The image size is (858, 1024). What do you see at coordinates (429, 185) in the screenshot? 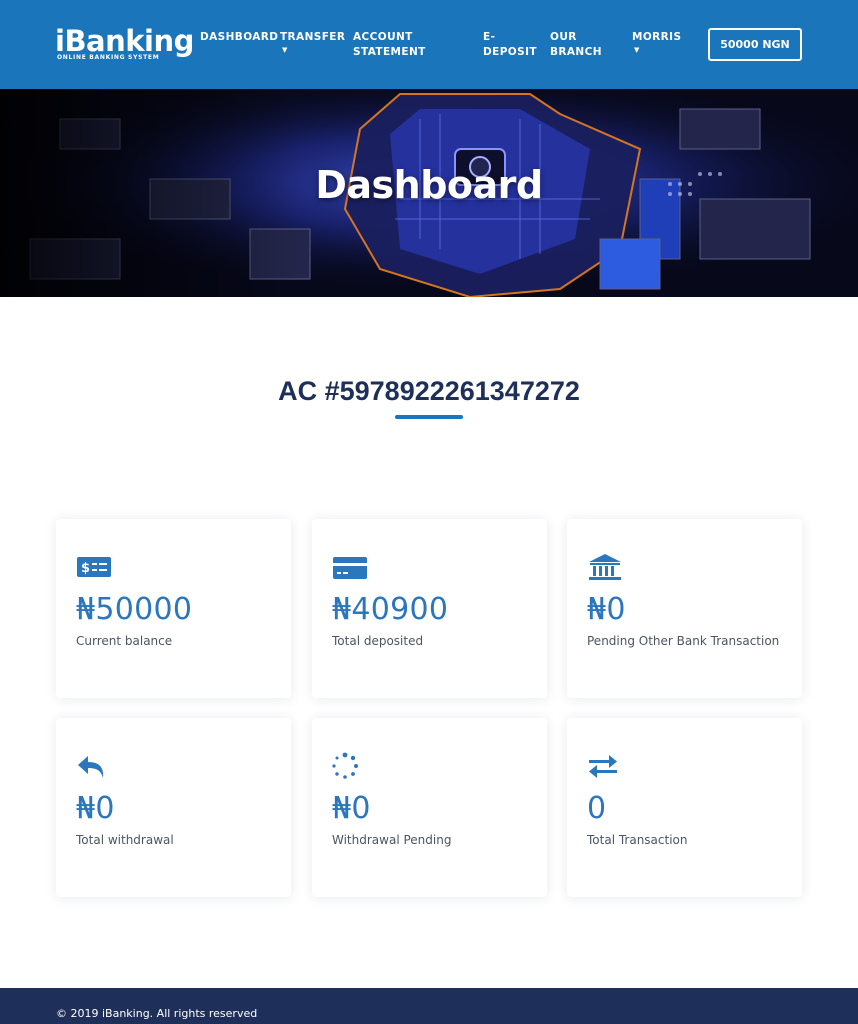
I see `page-title: Dashboard` at bounding box center [429, 185].